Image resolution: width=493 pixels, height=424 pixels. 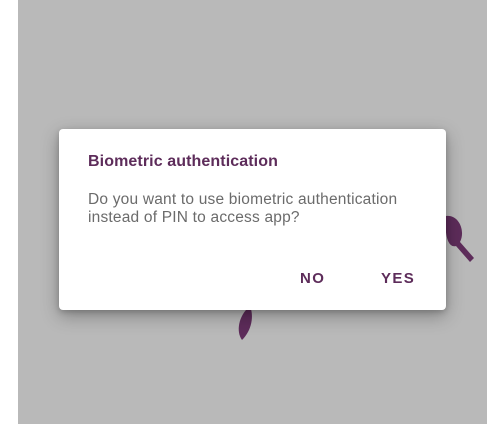 I want to click on dialog-title: Biometric authentication, so click(x=183, y=161).